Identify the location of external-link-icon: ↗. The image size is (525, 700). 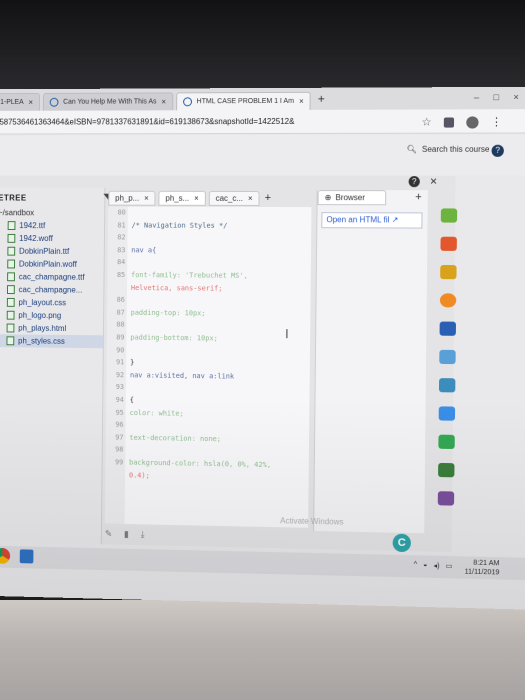
(395, 219).